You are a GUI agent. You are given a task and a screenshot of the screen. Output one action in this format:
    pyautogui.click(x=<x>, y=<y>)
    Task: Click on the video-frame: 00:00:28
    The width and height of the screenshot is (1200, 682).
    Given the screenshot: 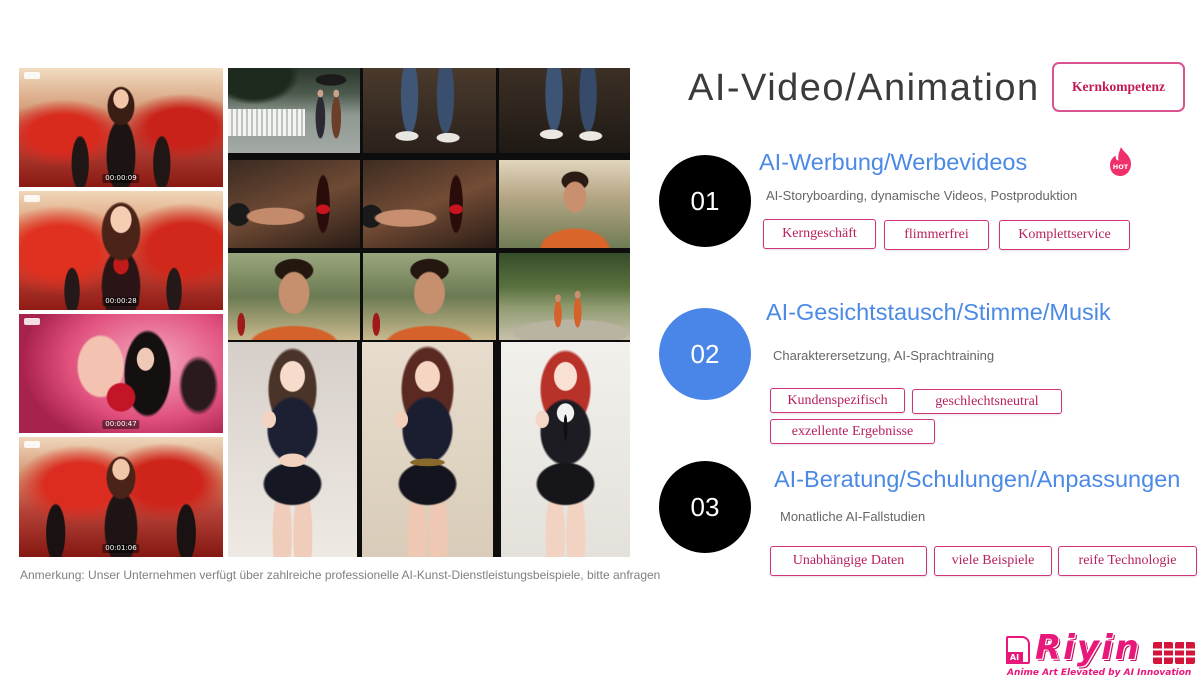 What is the action you would take?
    pyautogui.click(x=121, y=250)
    